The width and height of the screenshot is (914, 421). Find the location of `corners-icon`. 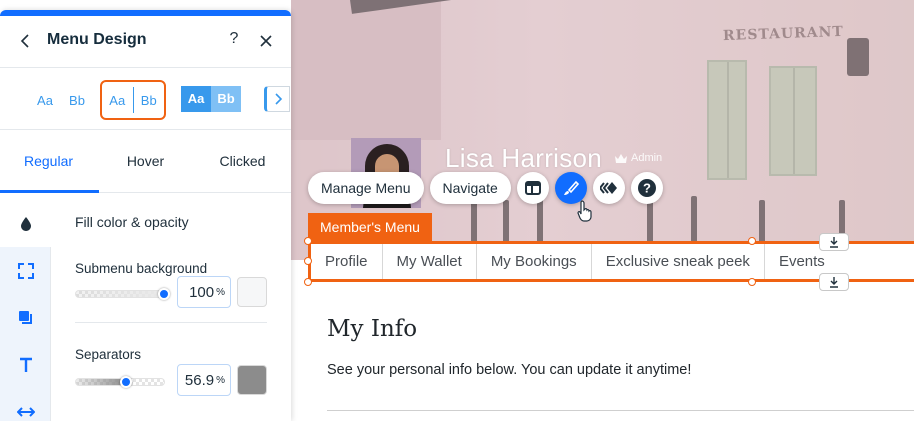

corners-icon is located at coordinates (25, 270).